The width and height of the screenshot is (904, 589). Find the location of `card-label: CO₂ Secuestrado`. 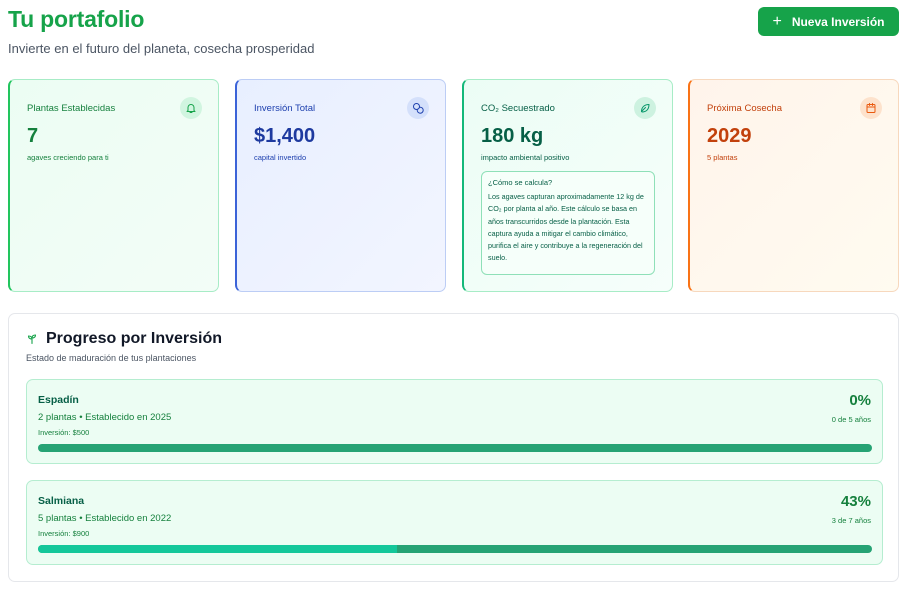

card-label: CO₂ Secuestrado is located at coordinates (518, 108).